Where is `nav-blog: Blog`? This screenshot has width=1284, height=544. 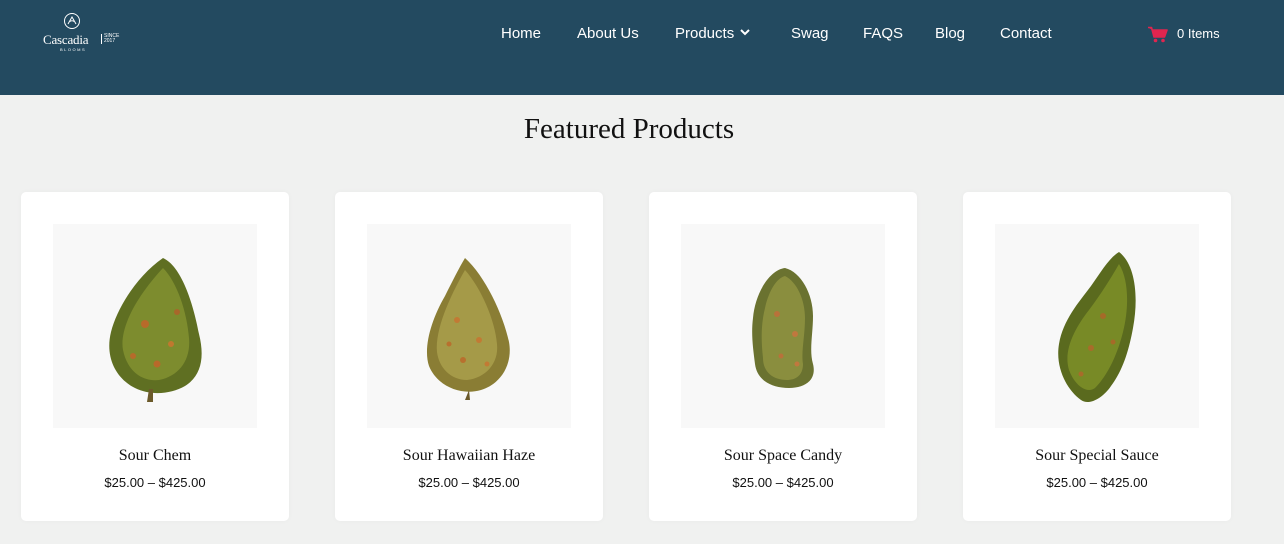 nav-blog: Blog is located at coordinates (950, 34).